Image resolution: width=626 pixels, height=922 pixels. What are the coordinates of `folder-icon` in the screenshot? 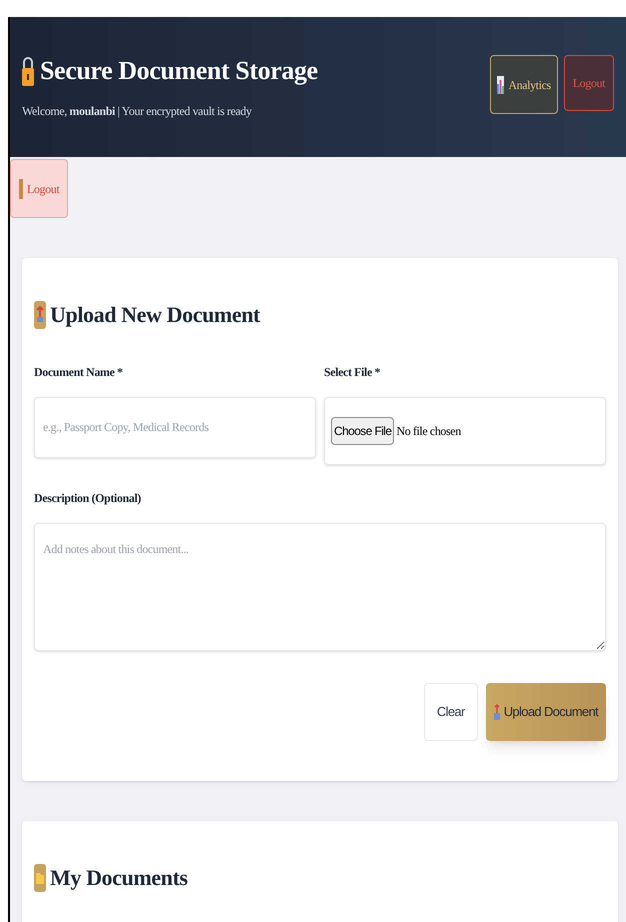 It's located at (40, 878).